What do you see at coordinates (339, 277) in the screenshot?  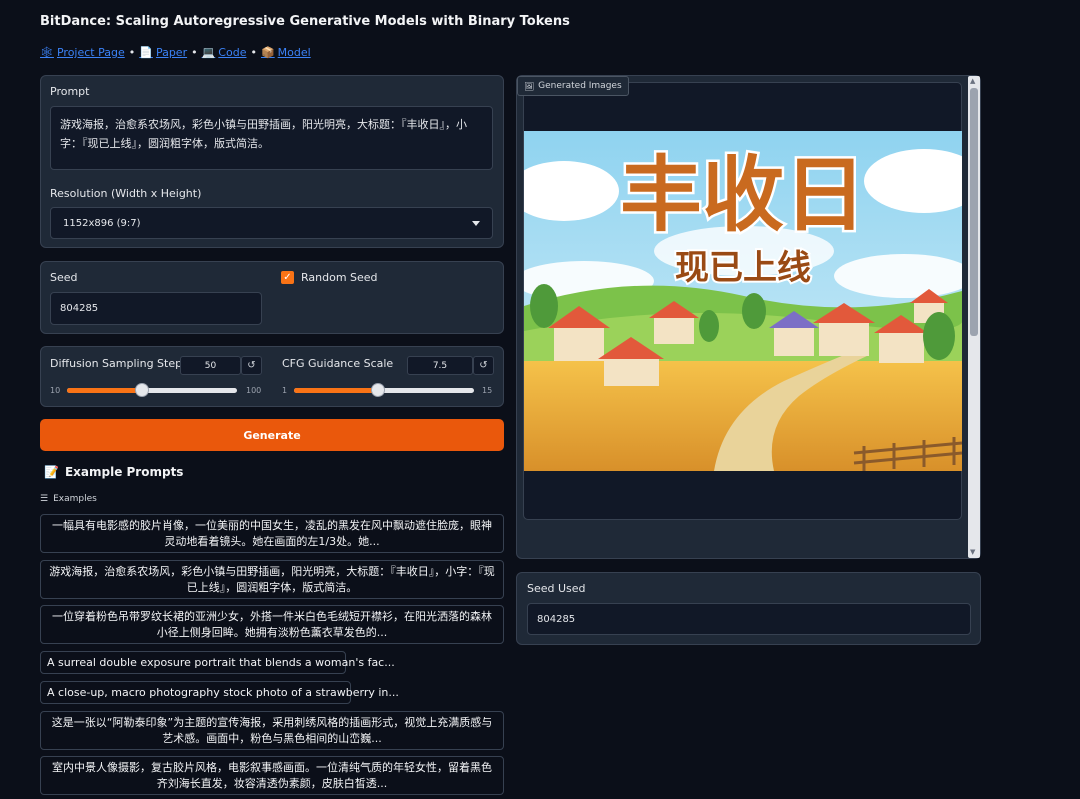 I see `random-seed-label: Random Seed` at bounding box center [339, 277].